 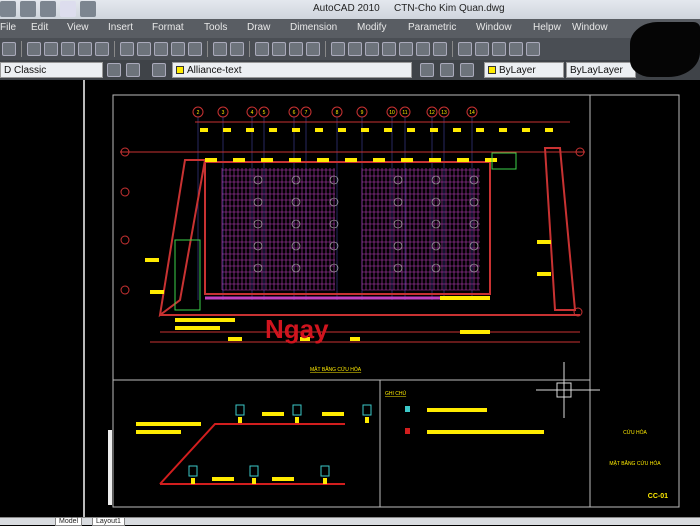 I want to click on zoom-realtime-icon, so click(x=279, y=49).